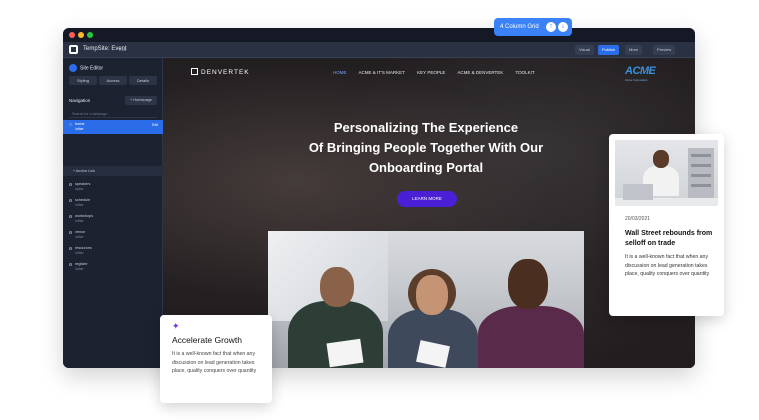 The image size is (759, 420). I want to click on nav-link-toolkit: TOOLKIT, so click(524, 72).